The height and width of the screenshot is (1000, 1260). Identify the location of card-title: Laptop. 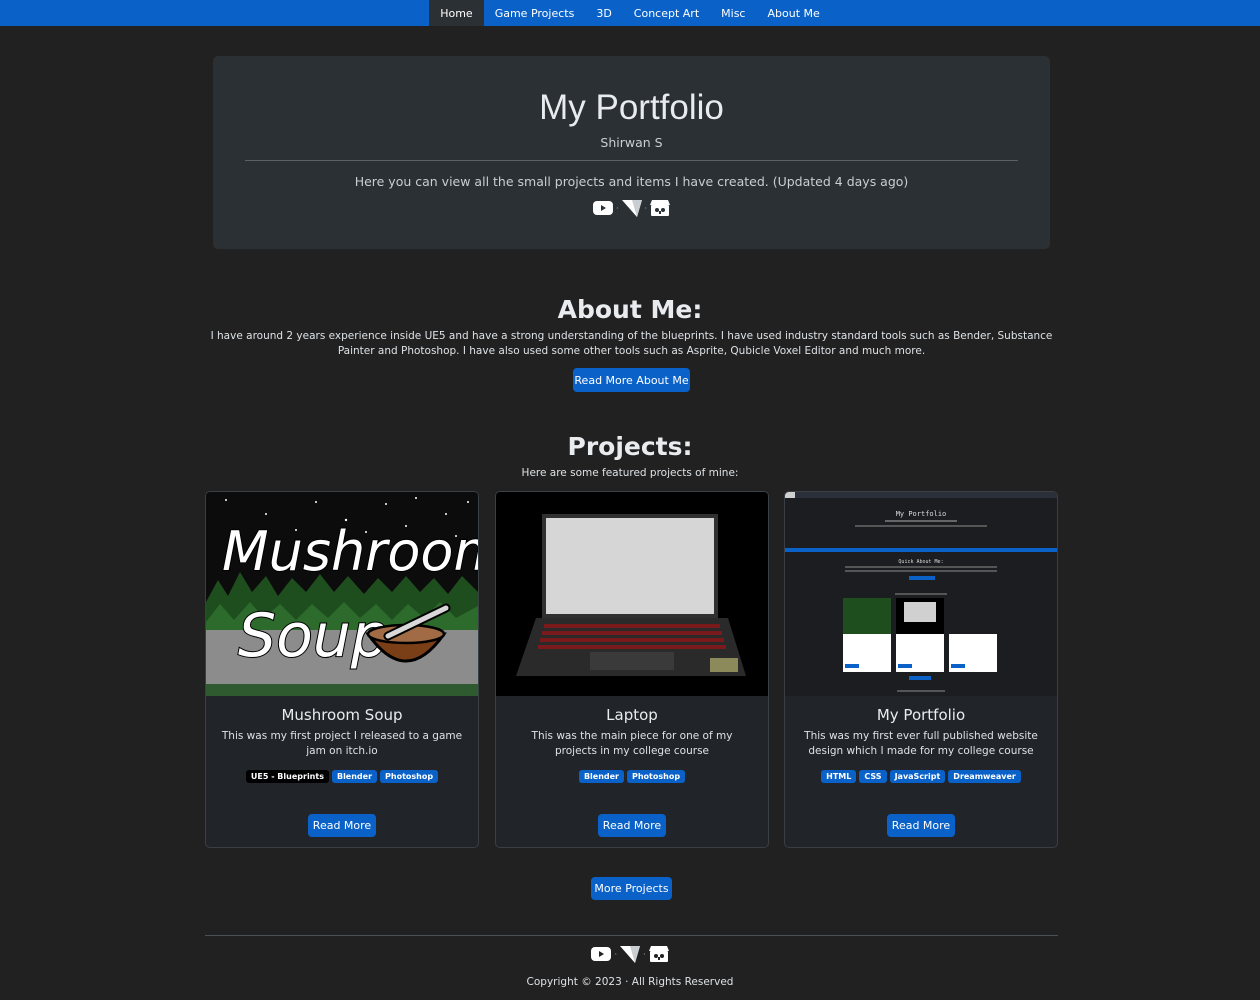
(632, 715).